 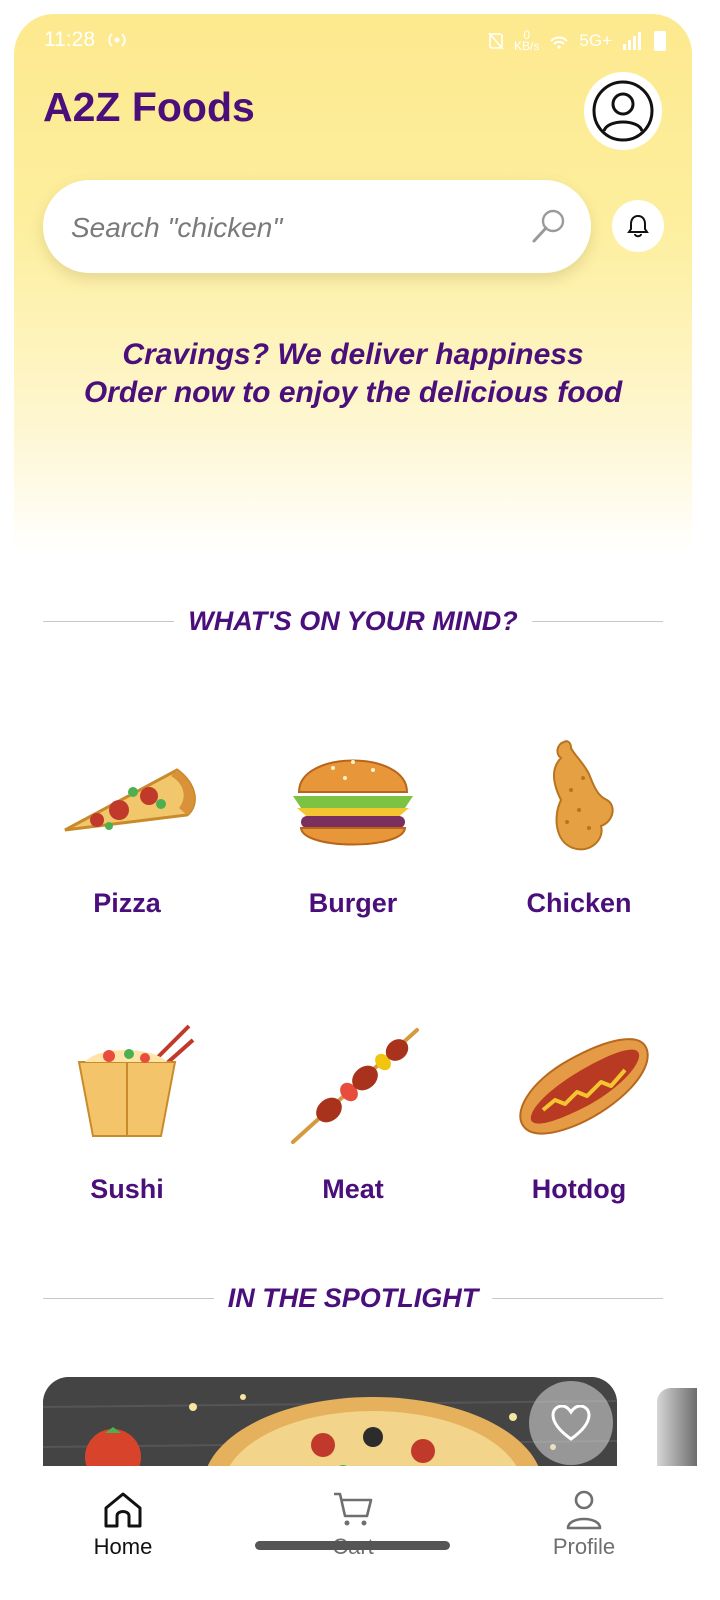 I want to click on skewer-icon, so click(x=355, y=1086).